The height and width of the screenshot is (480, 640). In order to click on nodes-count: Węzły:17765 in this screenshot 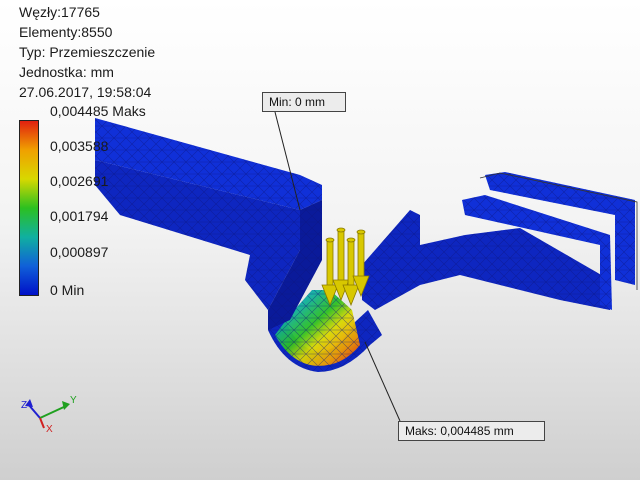, I will do `click(59, 12)`.